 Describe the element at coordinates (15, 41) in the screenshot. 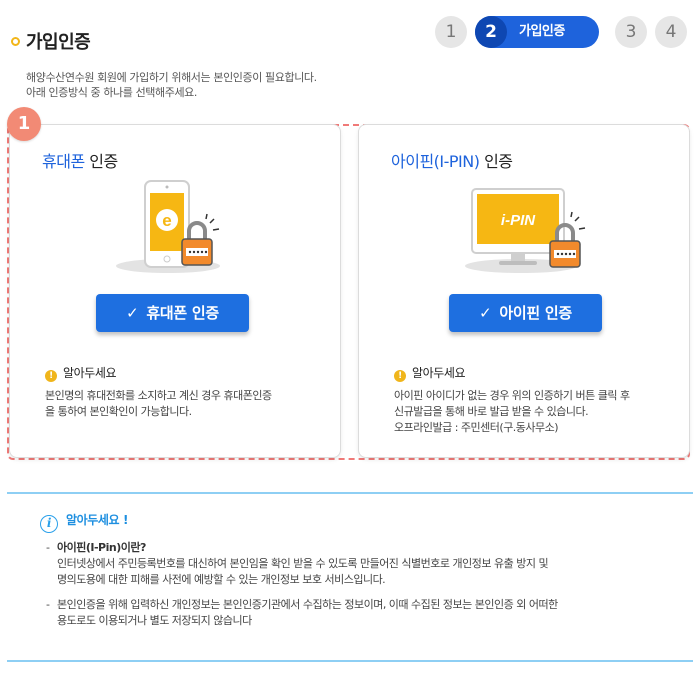

I see `title-bullet-icon` at that location.